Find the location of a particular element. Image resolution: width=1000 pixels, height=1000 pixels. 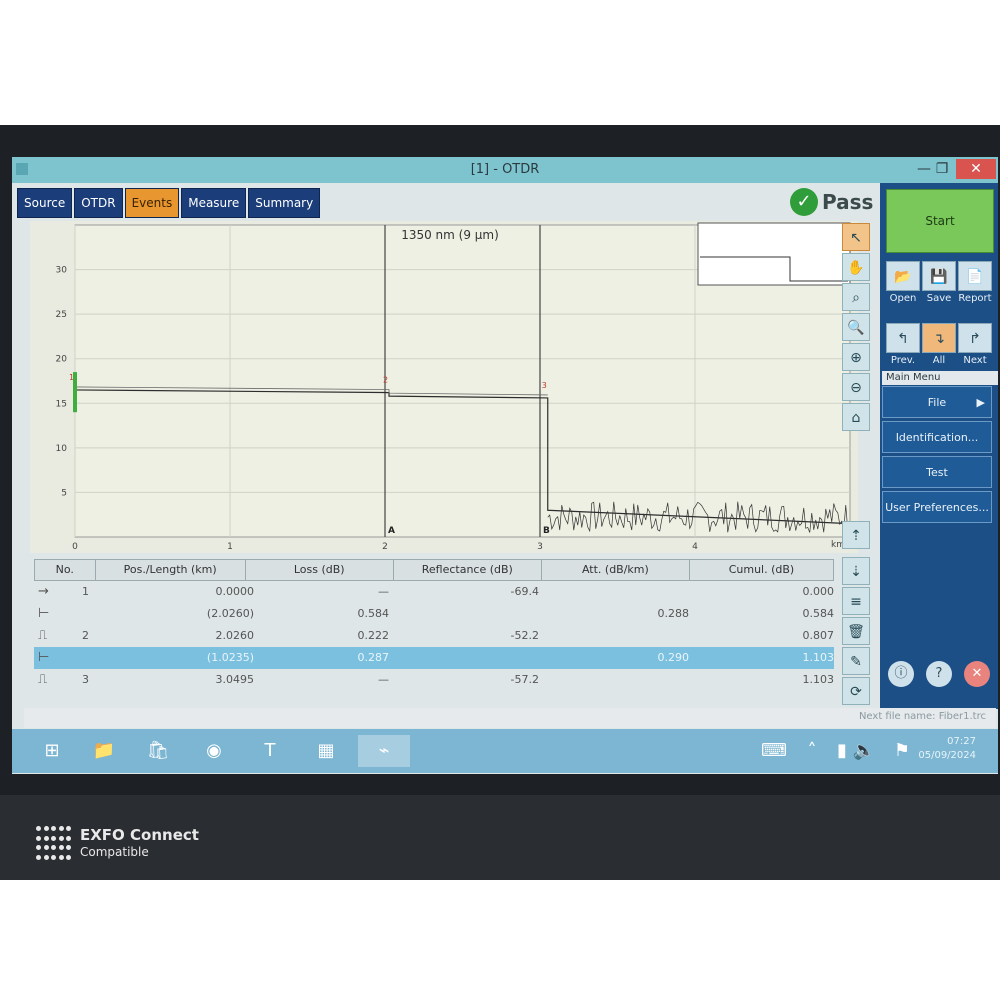

scroll-up-icon: ⇡ is located at coordinates (856, 535).